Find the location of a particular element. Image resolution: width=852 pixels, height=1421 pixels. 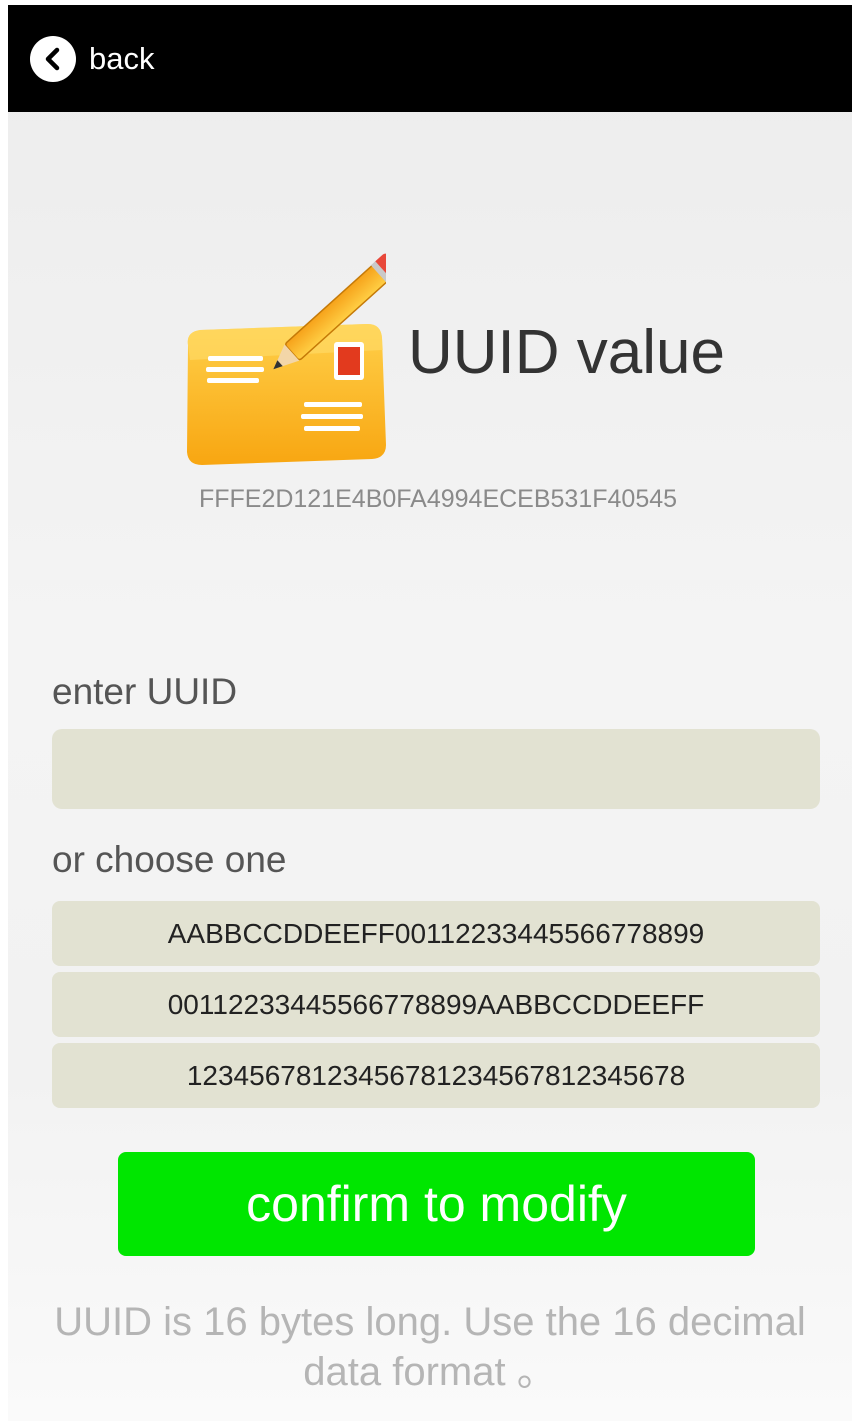

current-uuid-value: FFFE2D121E4B0FA4994ECEB531F40545 is located at coordinates (438, 499).